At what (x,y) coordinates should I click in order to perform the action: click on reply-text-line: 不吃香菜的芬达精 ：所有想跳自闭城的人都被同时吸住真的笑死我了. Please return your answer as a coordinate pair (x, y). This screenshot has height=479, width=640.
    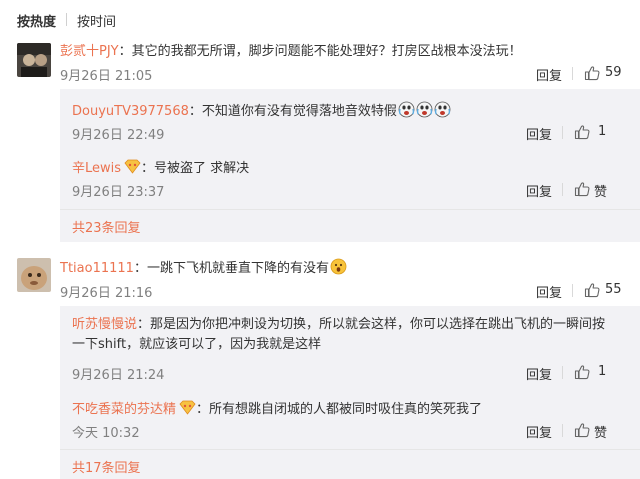
    Looking at the image, I should click on (277, 408).